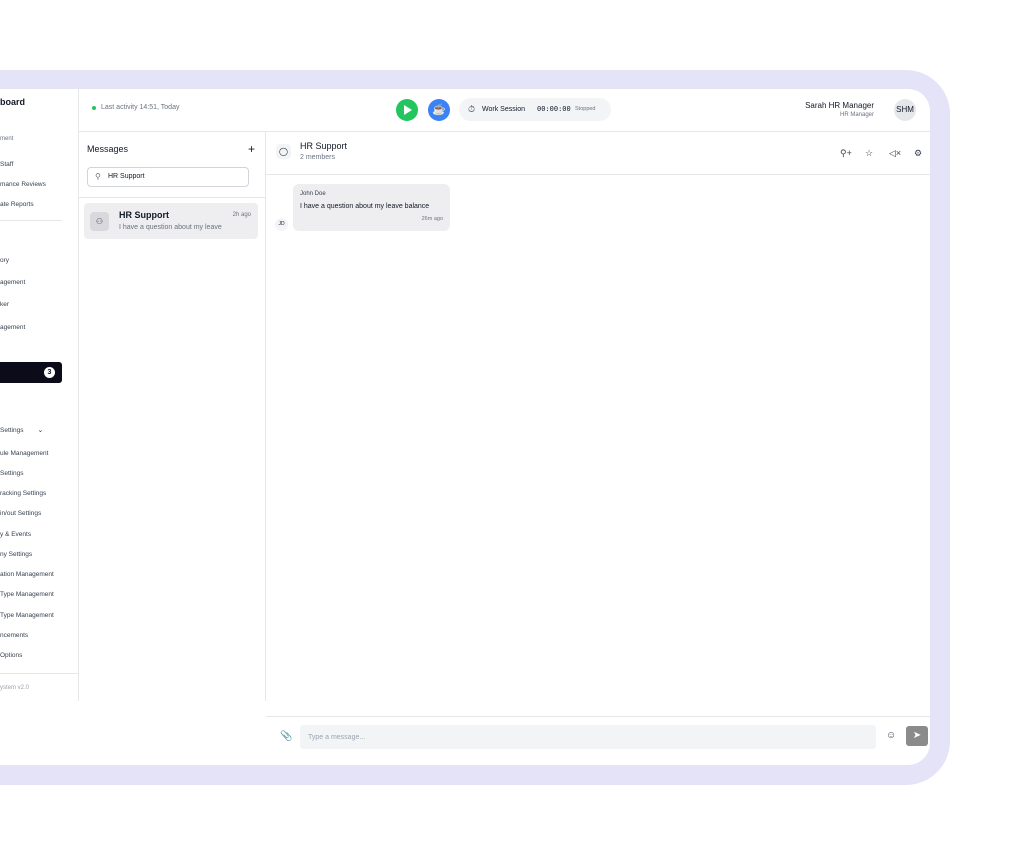  Describe the element at coordinates (99, 221) in the screenshot. I see `users-icon: ⚇` at that location.